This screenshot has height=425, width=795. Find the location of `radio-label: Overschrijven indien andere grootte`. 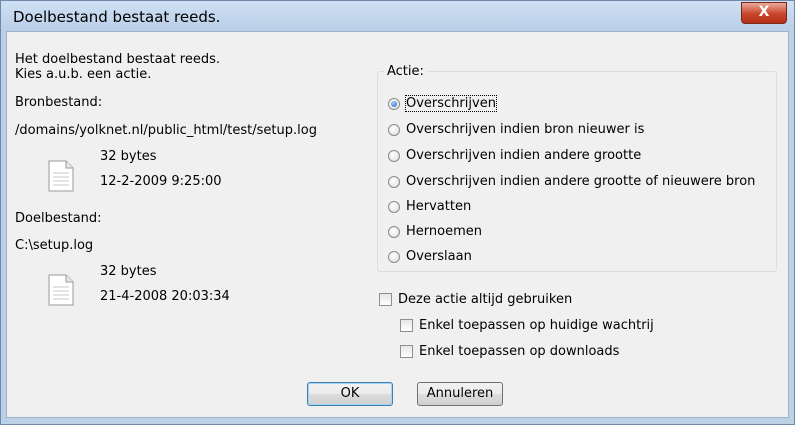

radio-label: Overschrijven indien andere grootte is located at coordinates (524, 155).